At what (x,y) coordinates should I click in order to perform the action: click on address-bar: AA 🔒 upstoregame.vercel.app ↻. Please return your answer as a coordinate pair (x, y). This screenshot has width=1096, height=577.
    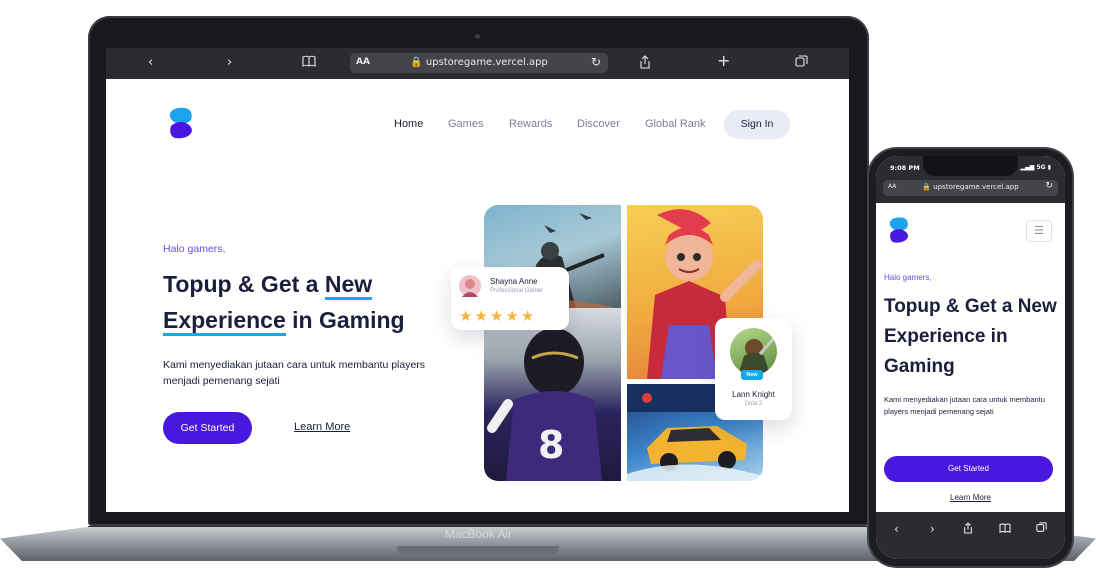
    Looking at the image, I should click on (479, 63).